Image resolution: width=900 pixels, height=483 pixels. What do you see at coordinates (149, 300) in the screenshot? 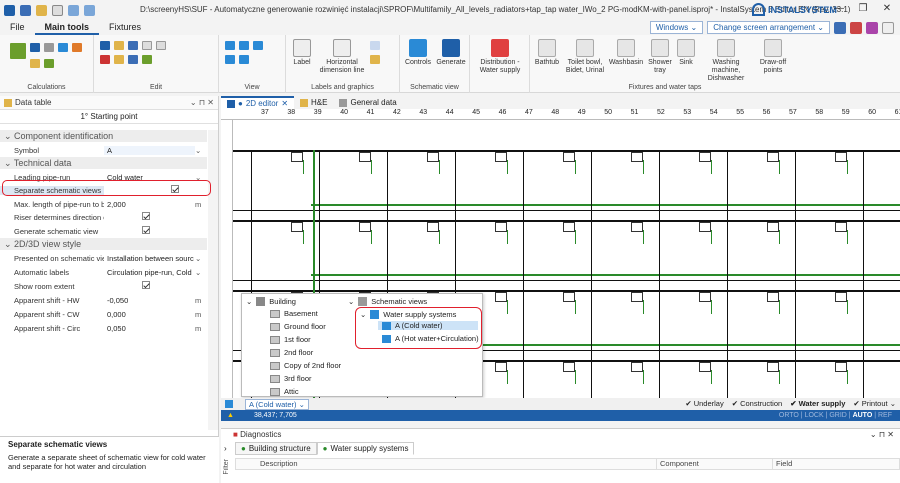
I see `hw-value: -0,050` at bounding box center [149, 300].